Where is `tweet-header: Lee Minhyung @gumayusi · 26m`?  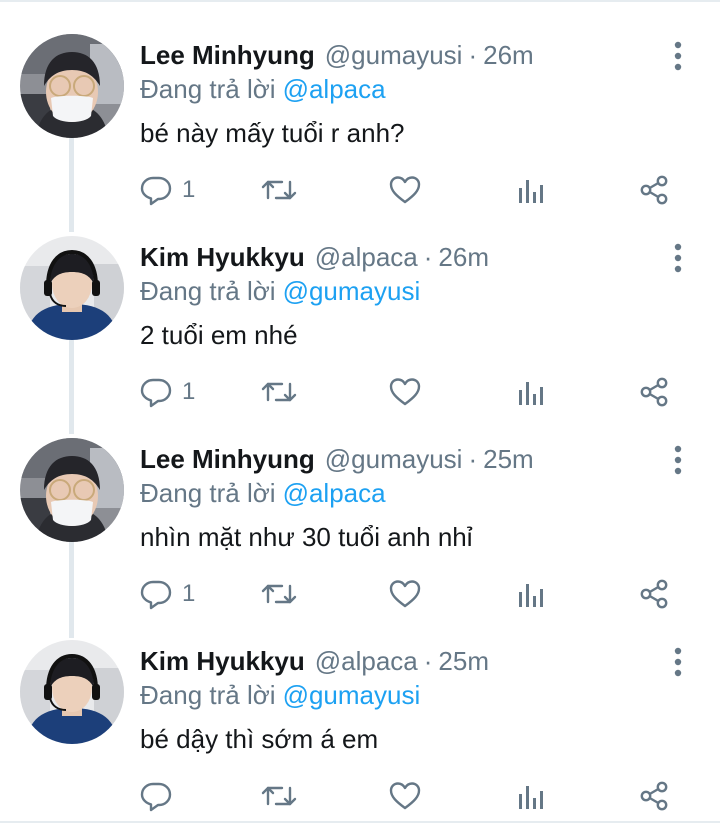 tweet-header: Lee Minhyung @gumayusi · 26m is located at coordinates (337, 55).